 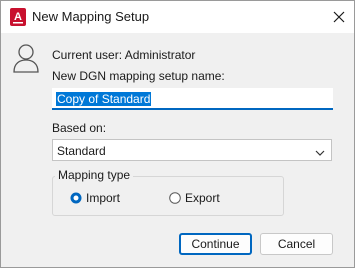 I want to click on close-icon, so click(x=339, y=17).